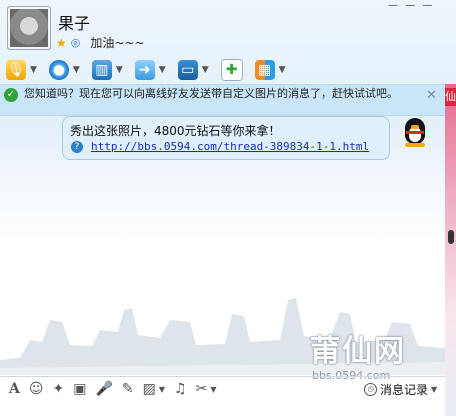 Image resolution: width=456 pixels, height=416 pixels. Describe the element at coordinates (175, 131) in the screenshot. I see `message-text: 秀出这张照片，4800元钻石等你来拿！` at that location.